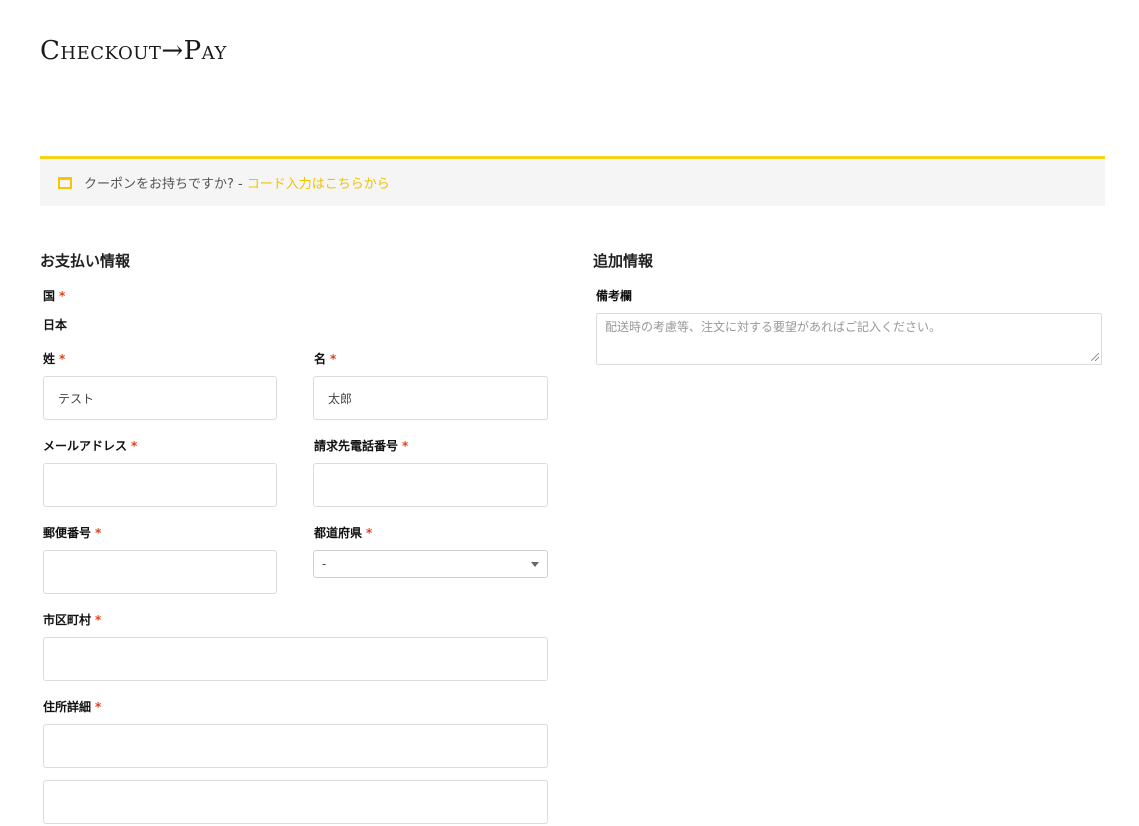 This screenshot has width=1139, height=826. I want to click on notes-label: 備考欄, so click(614, 296).